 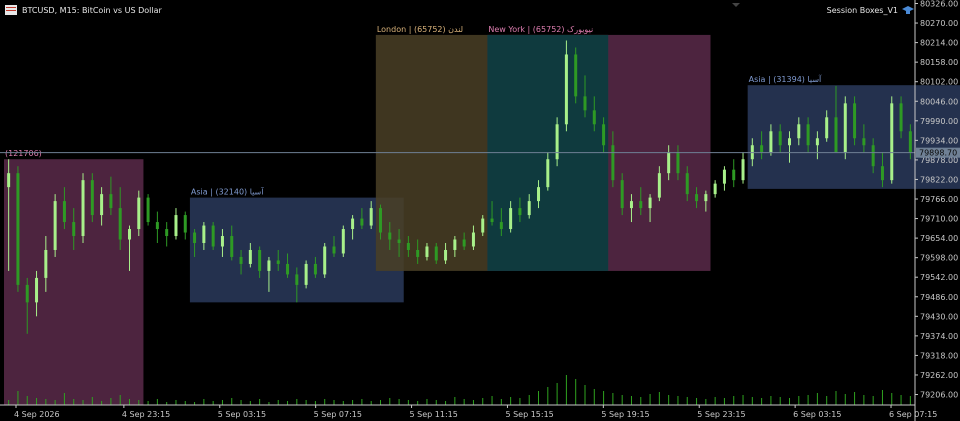 What do you see at coordinates (227, 192) in the screenshot?
I see `session-label: Asia | آسیا (32140)` at bounding box center [227, 192].